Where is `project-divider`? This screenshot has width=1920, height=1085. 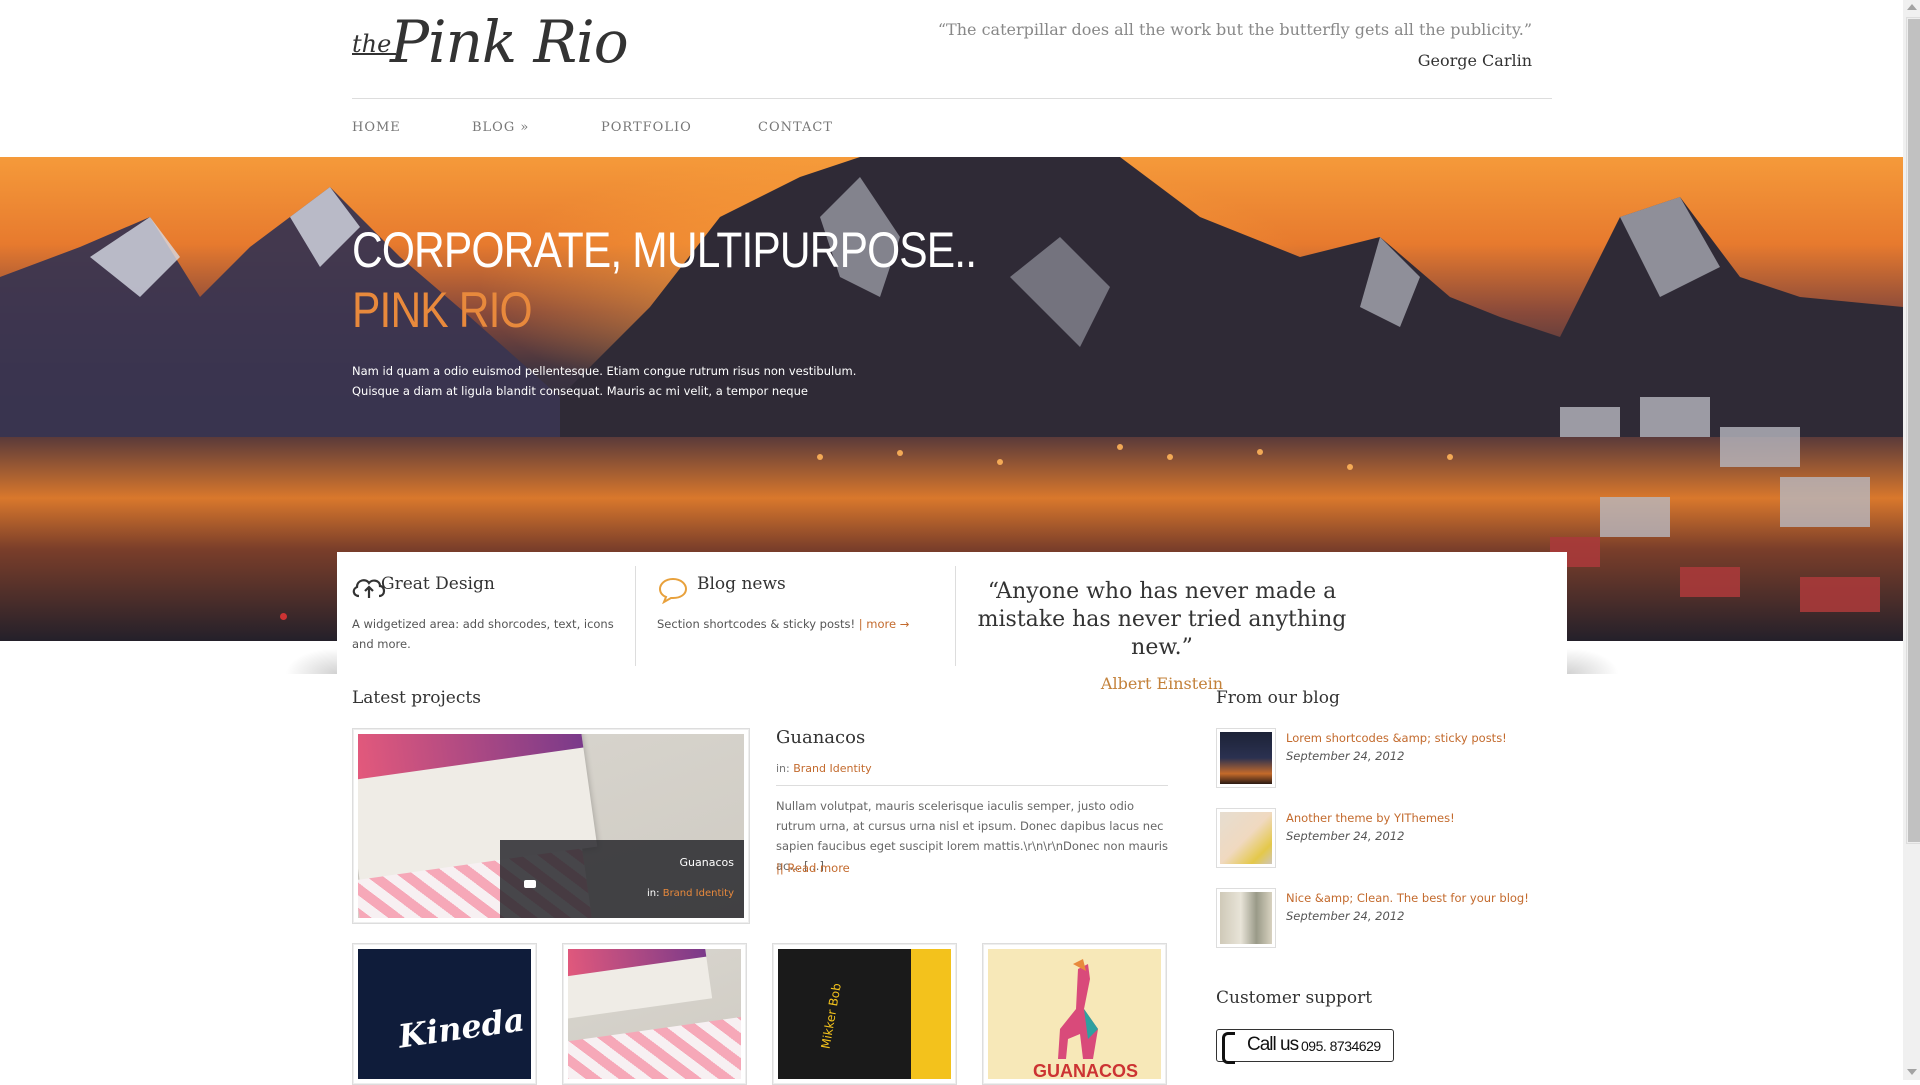
project-divider is located at coordinates (972, 785).